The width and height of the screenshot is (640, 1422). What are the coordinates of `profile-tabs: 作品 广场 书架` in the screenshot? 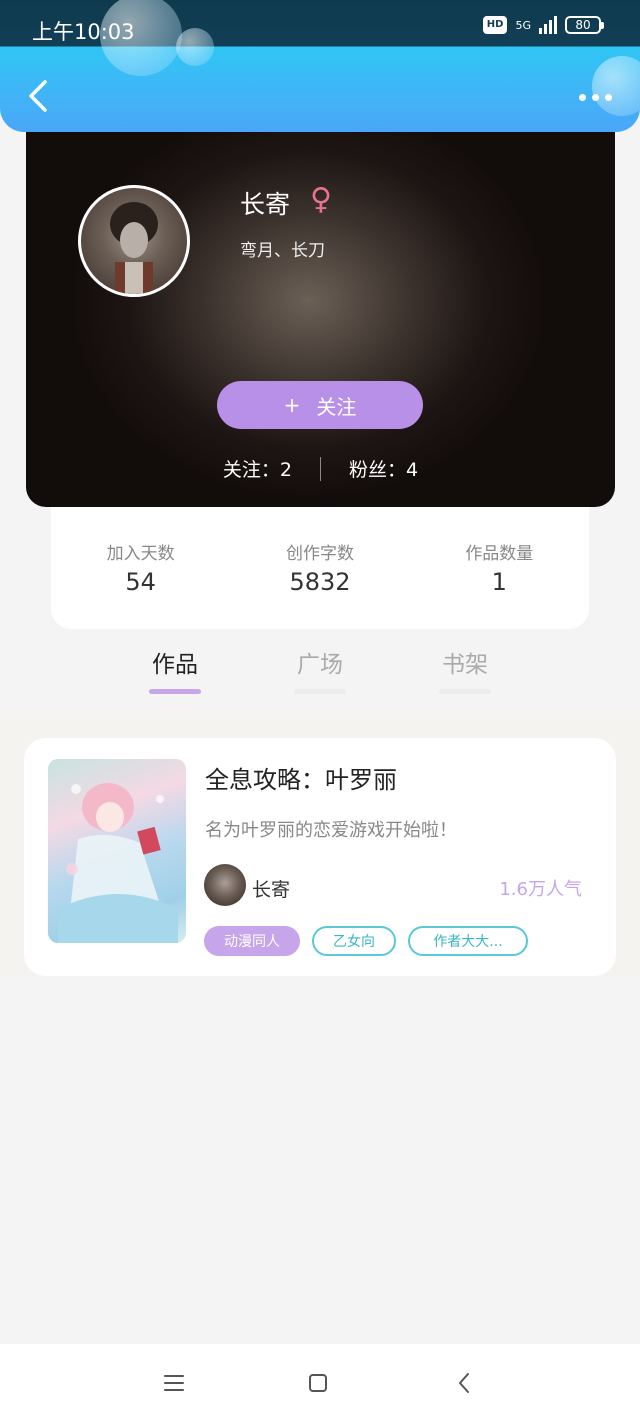 It's located at (320, 678).